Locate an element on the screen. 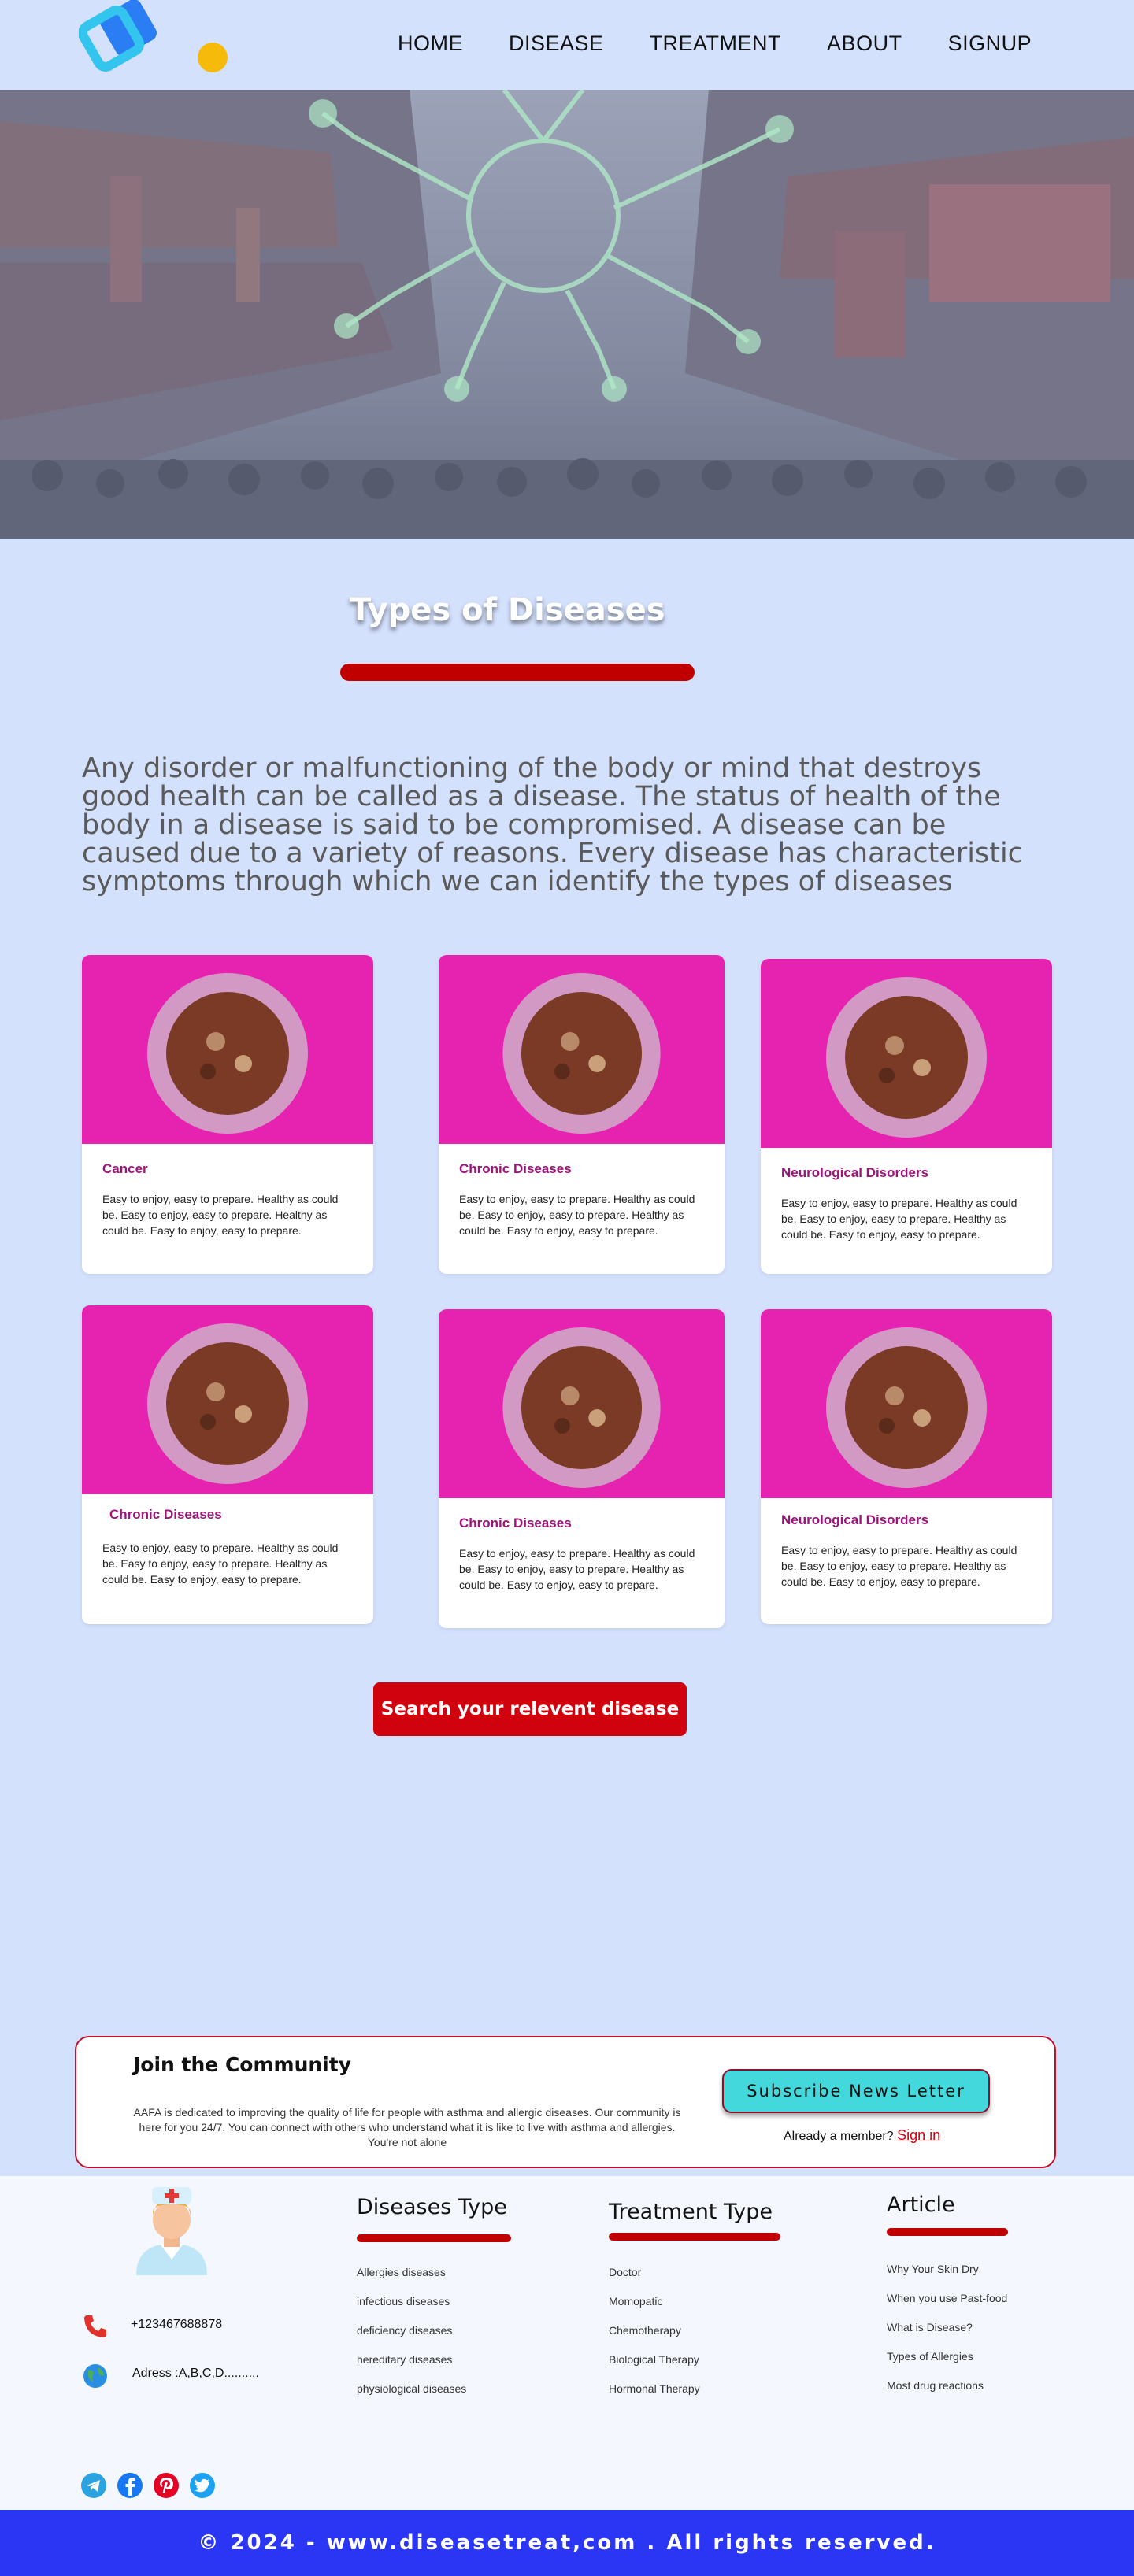 The width and height of the screenshot is (1134, 2576). site-header: HOME DISEASE TREATMENT ABOUT SIGNUP is located at coordinates (567, 45).